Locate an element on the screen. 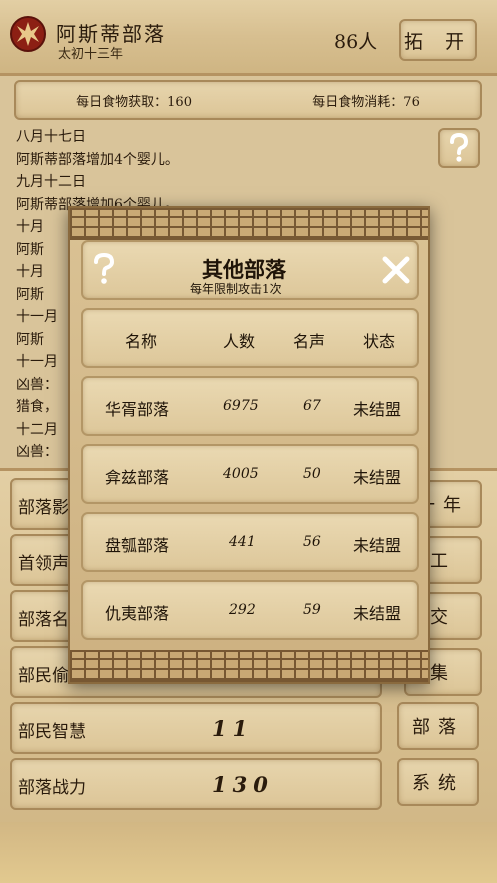  tribe-row: 仇夷部落 292 59 未结盟 is located at coordinates (250, 610).